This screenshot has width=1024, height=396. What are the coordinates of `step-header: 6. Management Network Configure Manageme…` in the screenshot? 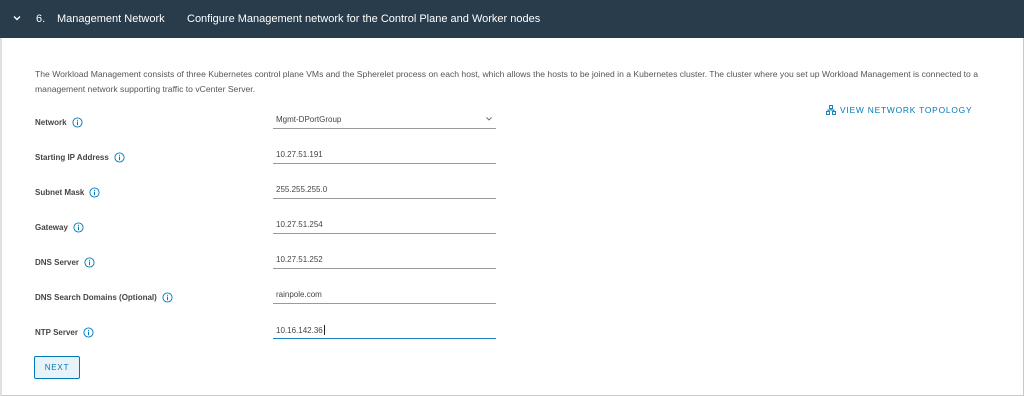 It's located at (512, 19).